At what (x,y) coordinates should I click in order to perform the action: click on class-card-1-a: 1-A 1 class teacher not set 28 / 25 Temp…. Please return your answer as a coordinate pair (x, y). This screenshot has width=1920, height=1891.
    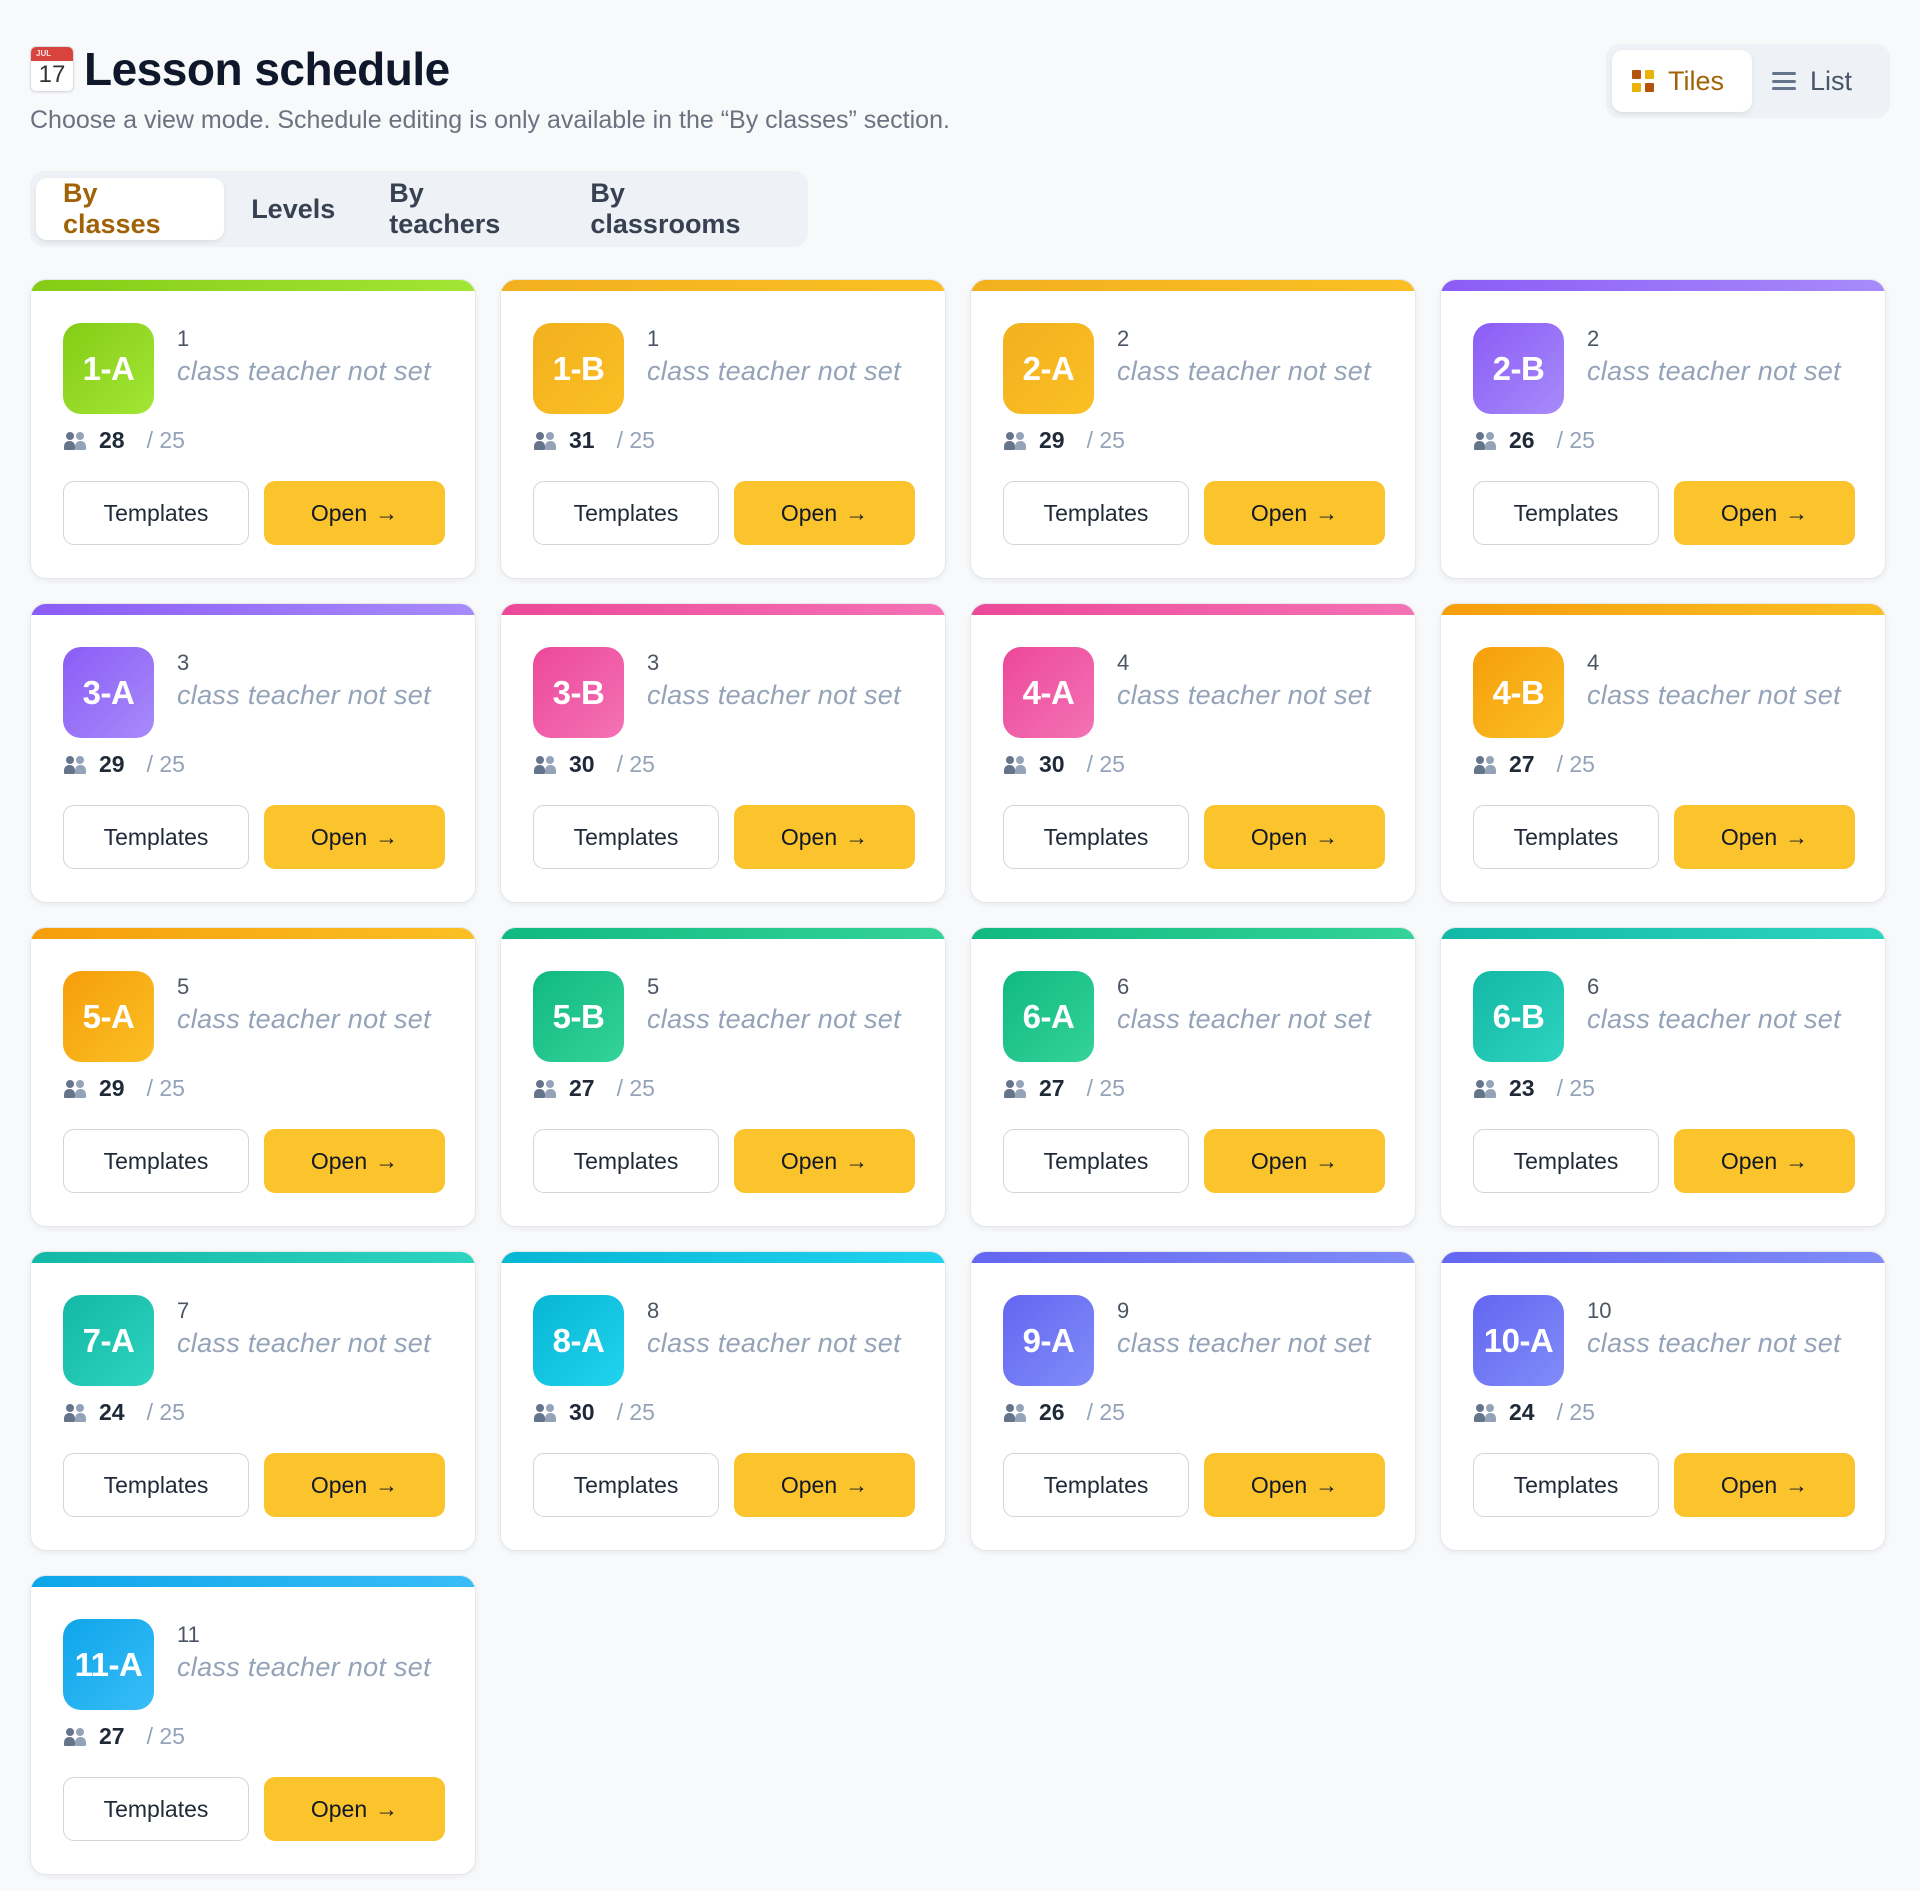
    Looking at the image, I should click on (253, 429).